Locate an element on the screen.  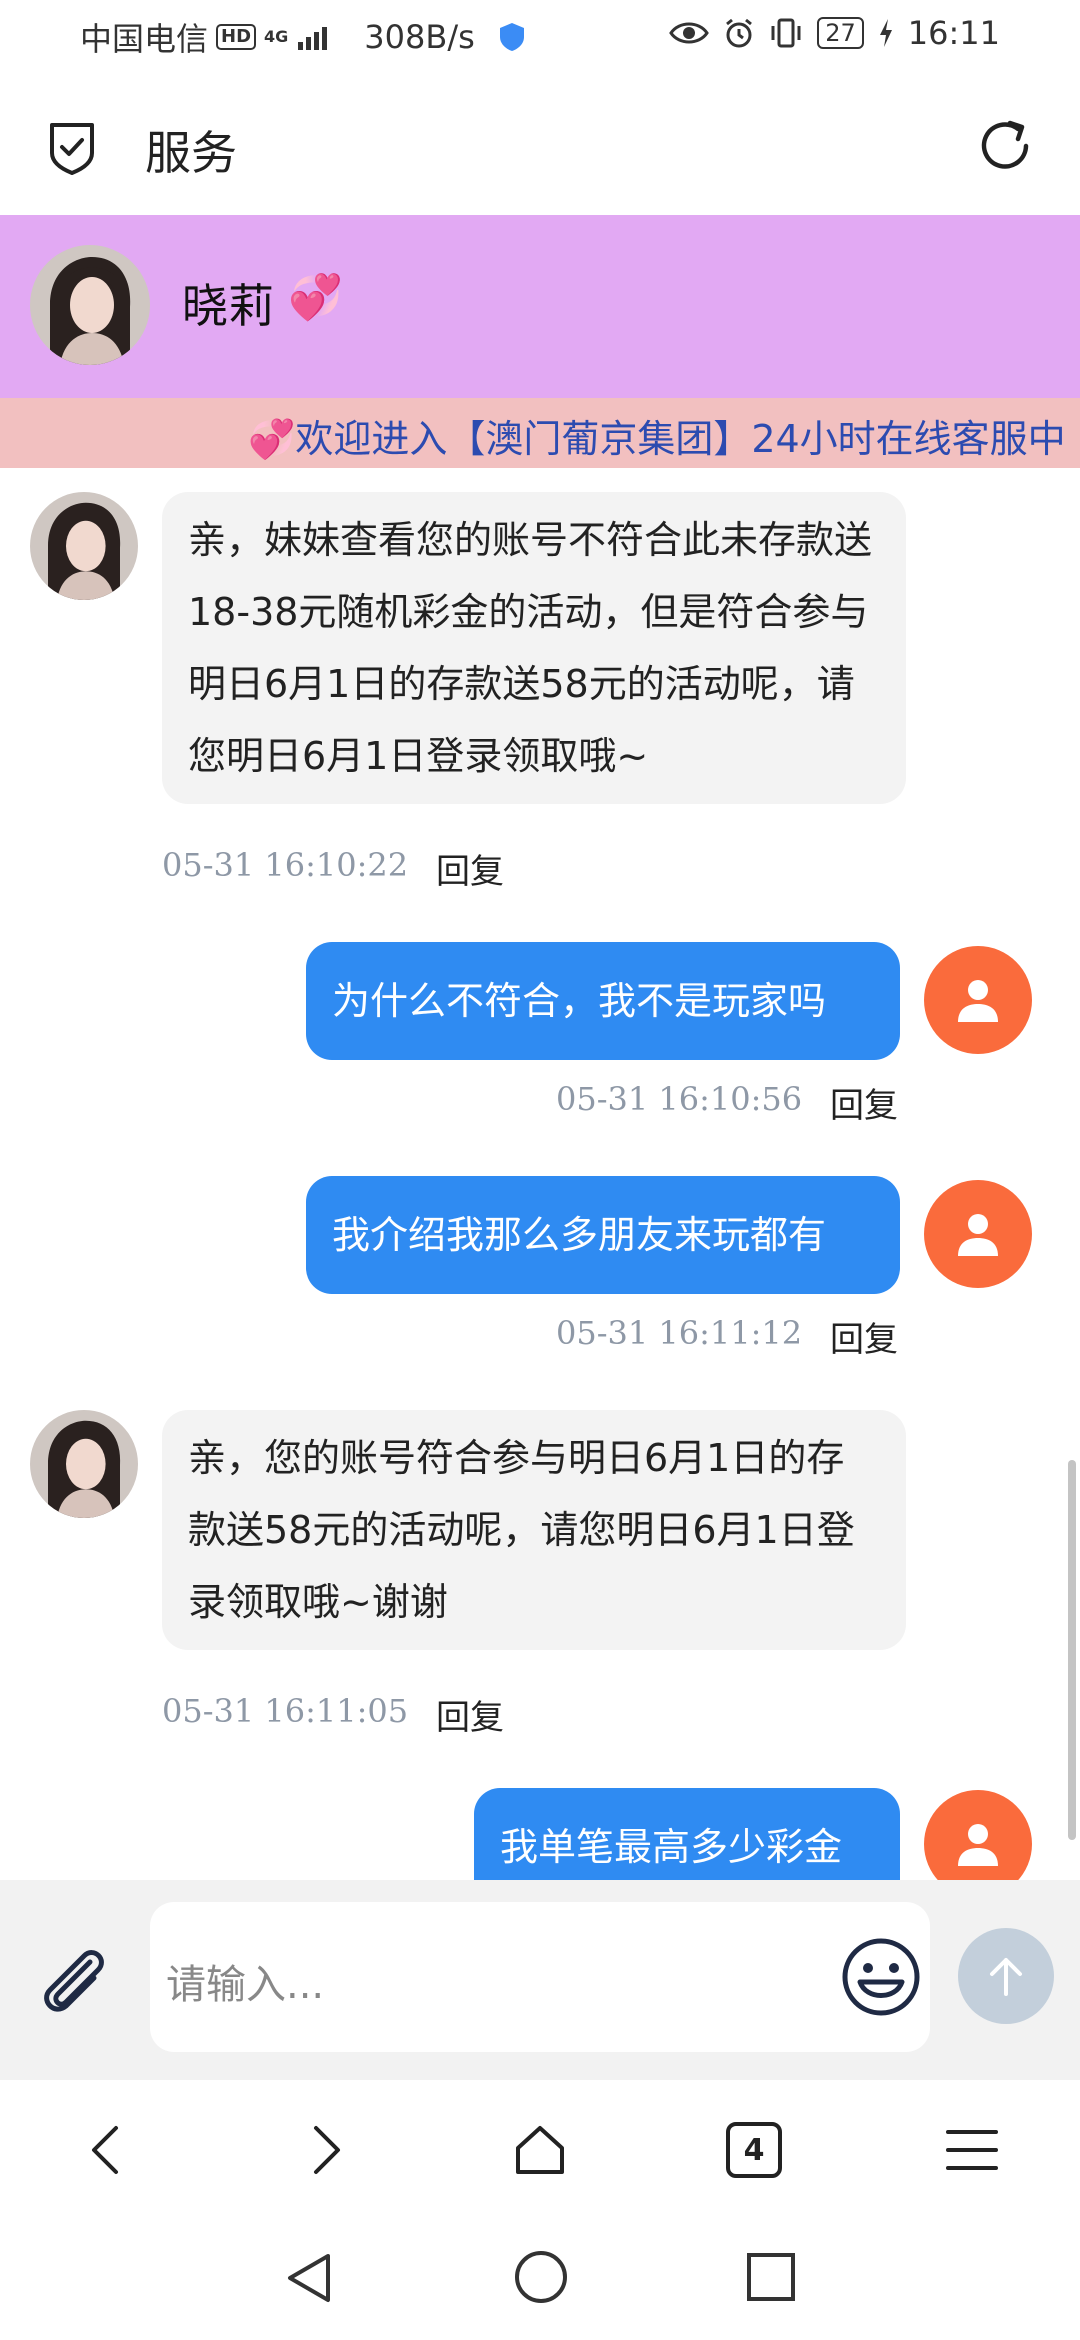
message-bubble-outgoing: 我单笔最高多少彩金 is located at coordinates (687, 1834).